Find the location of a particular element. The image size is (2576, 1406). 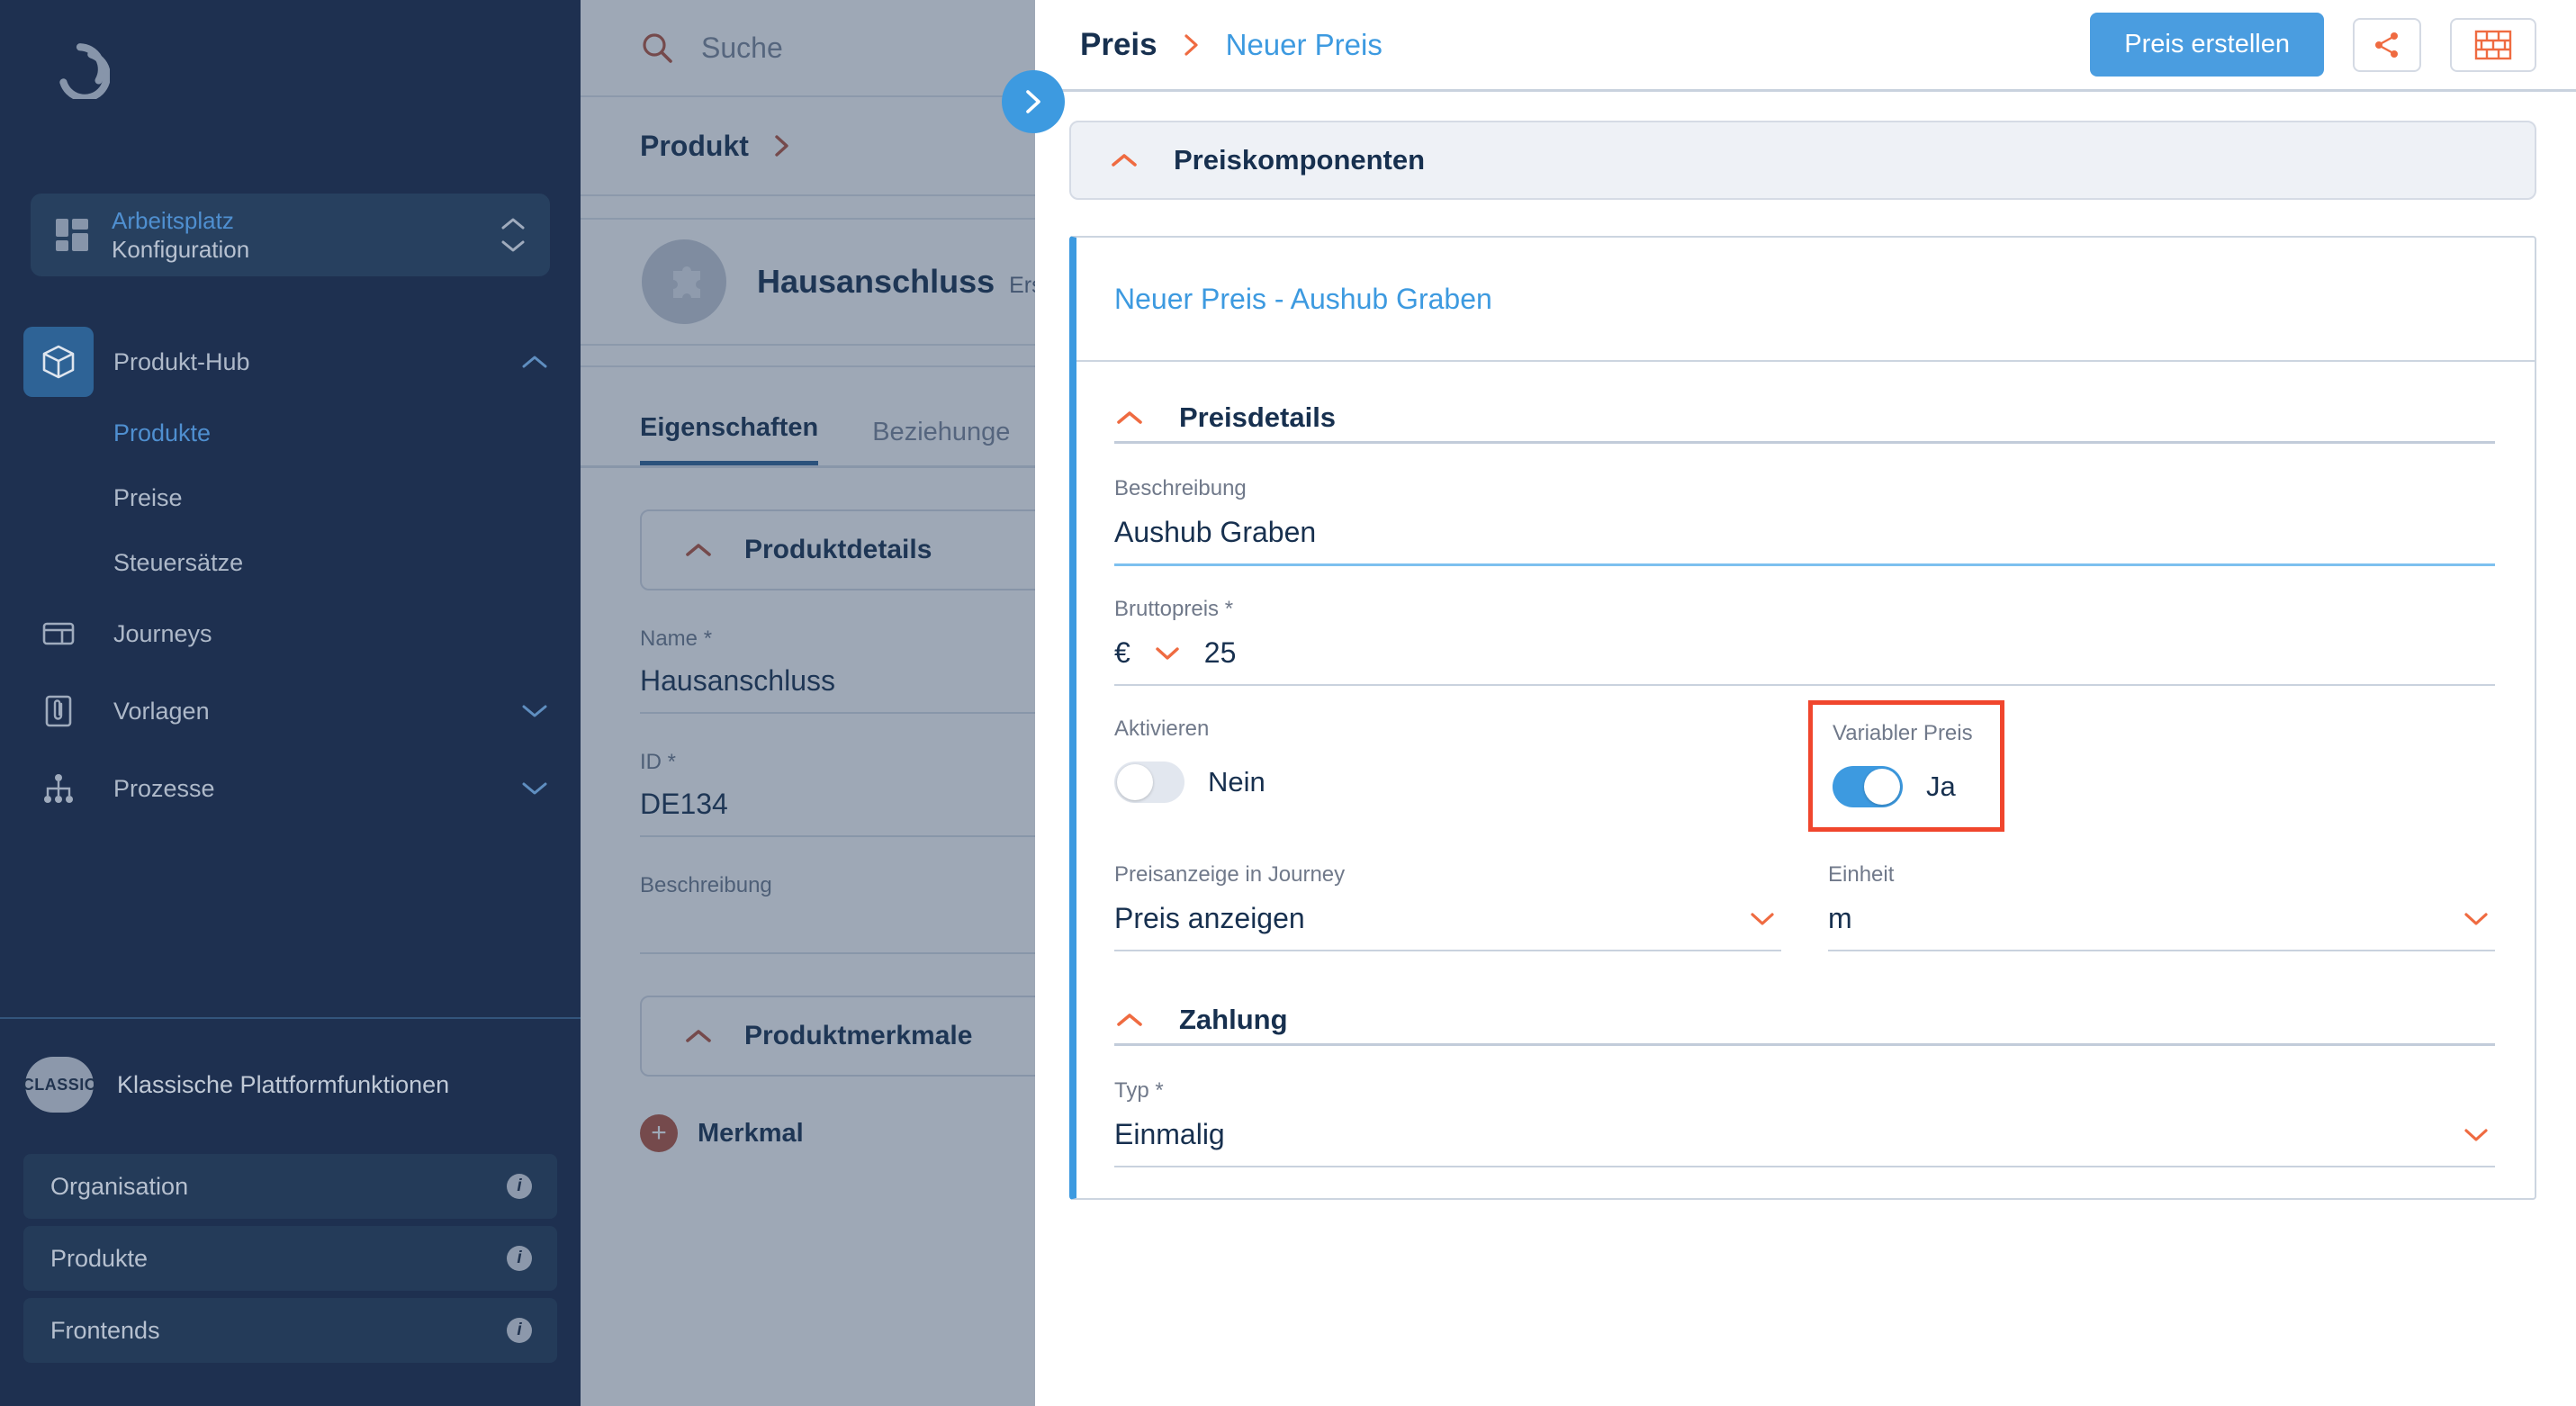

tab-beziehungen: Beziehunge is located at coordinates (941, 441).